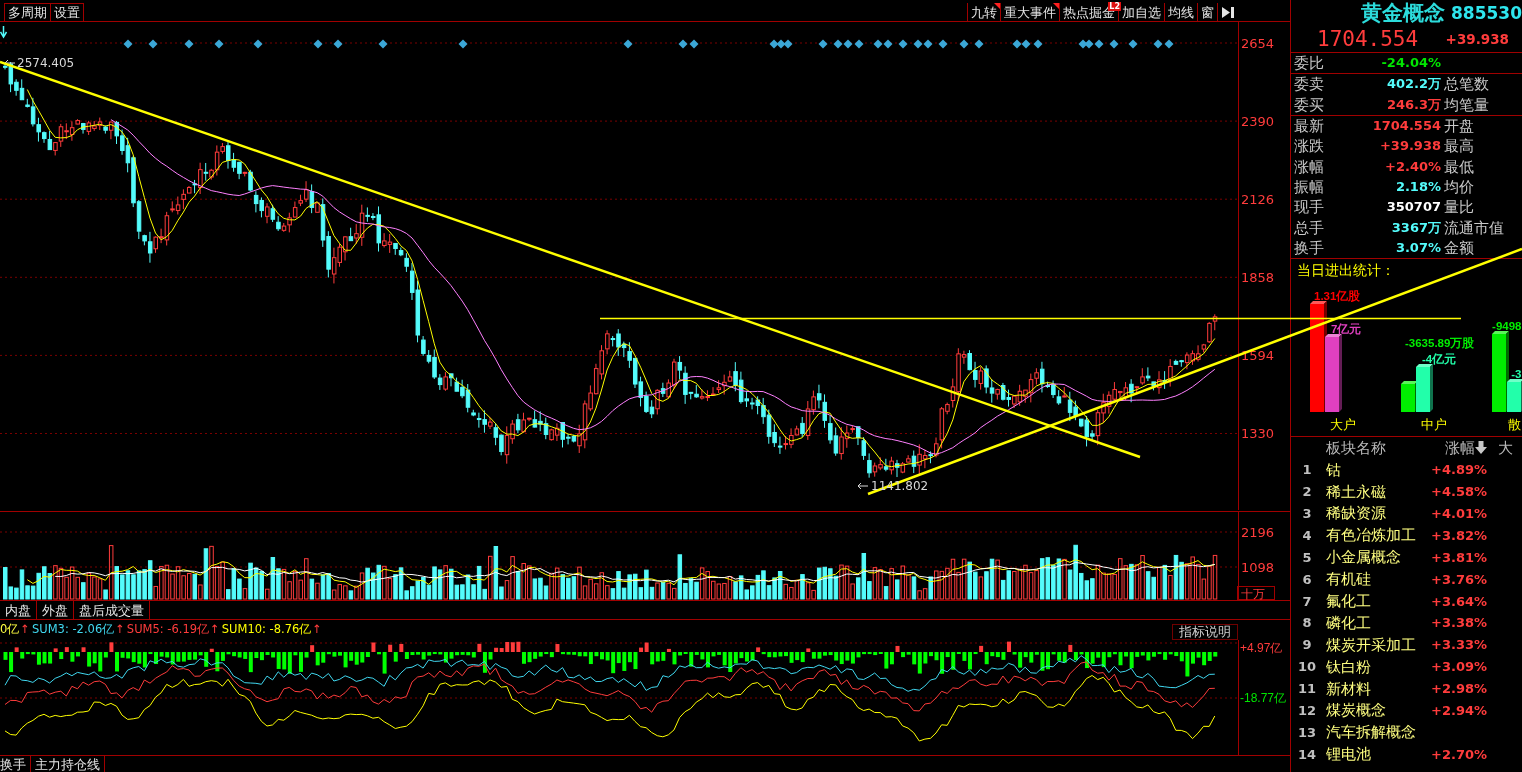 This screenshot has width=1522, height=772. What do you see at coordinates (1486, 13) in the screenshot?
I see `index-code: 885530` at bounding box center [1486, 13].